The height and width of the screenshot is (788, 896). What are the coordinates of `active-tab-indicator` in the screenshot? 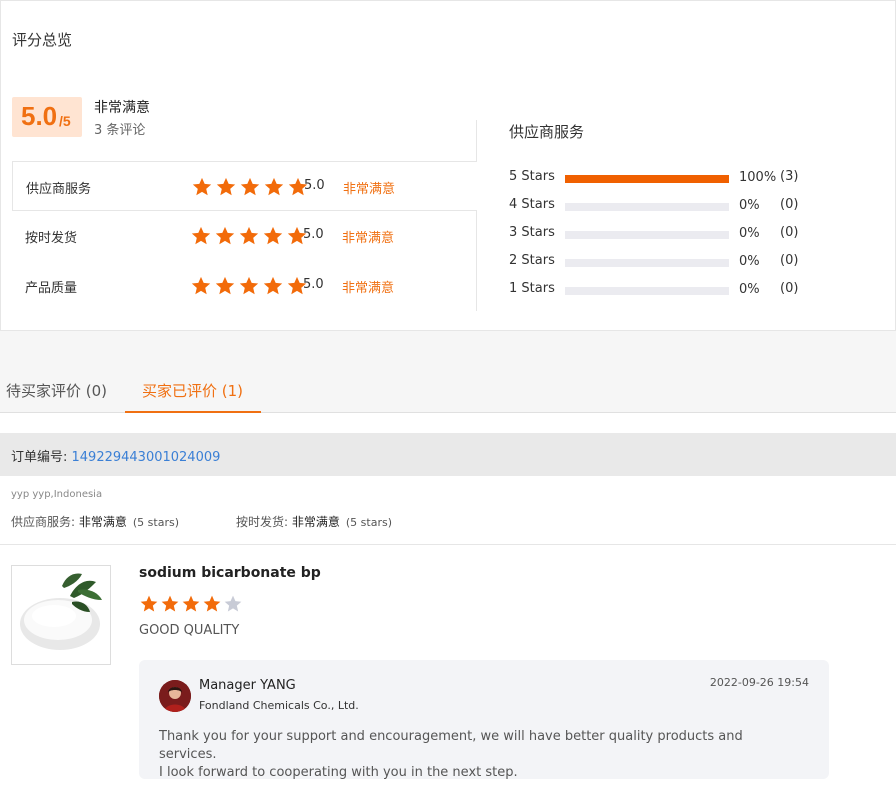 It's located at (193, 412).